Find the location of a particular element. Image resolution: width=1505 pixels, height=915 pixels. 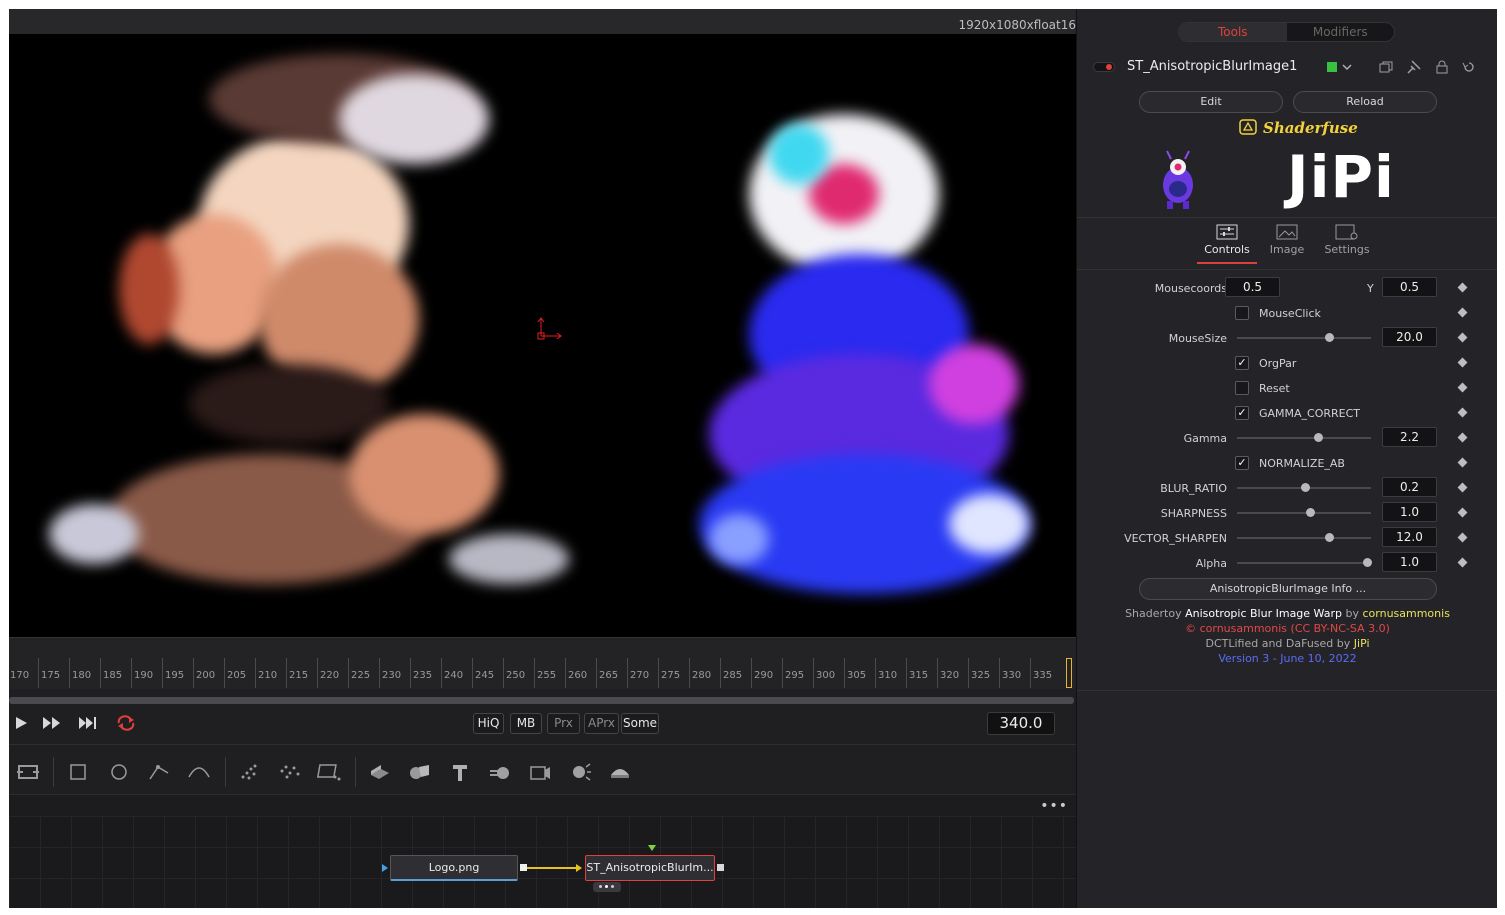

prx-button: Prx is located at coordinates (563, 723).